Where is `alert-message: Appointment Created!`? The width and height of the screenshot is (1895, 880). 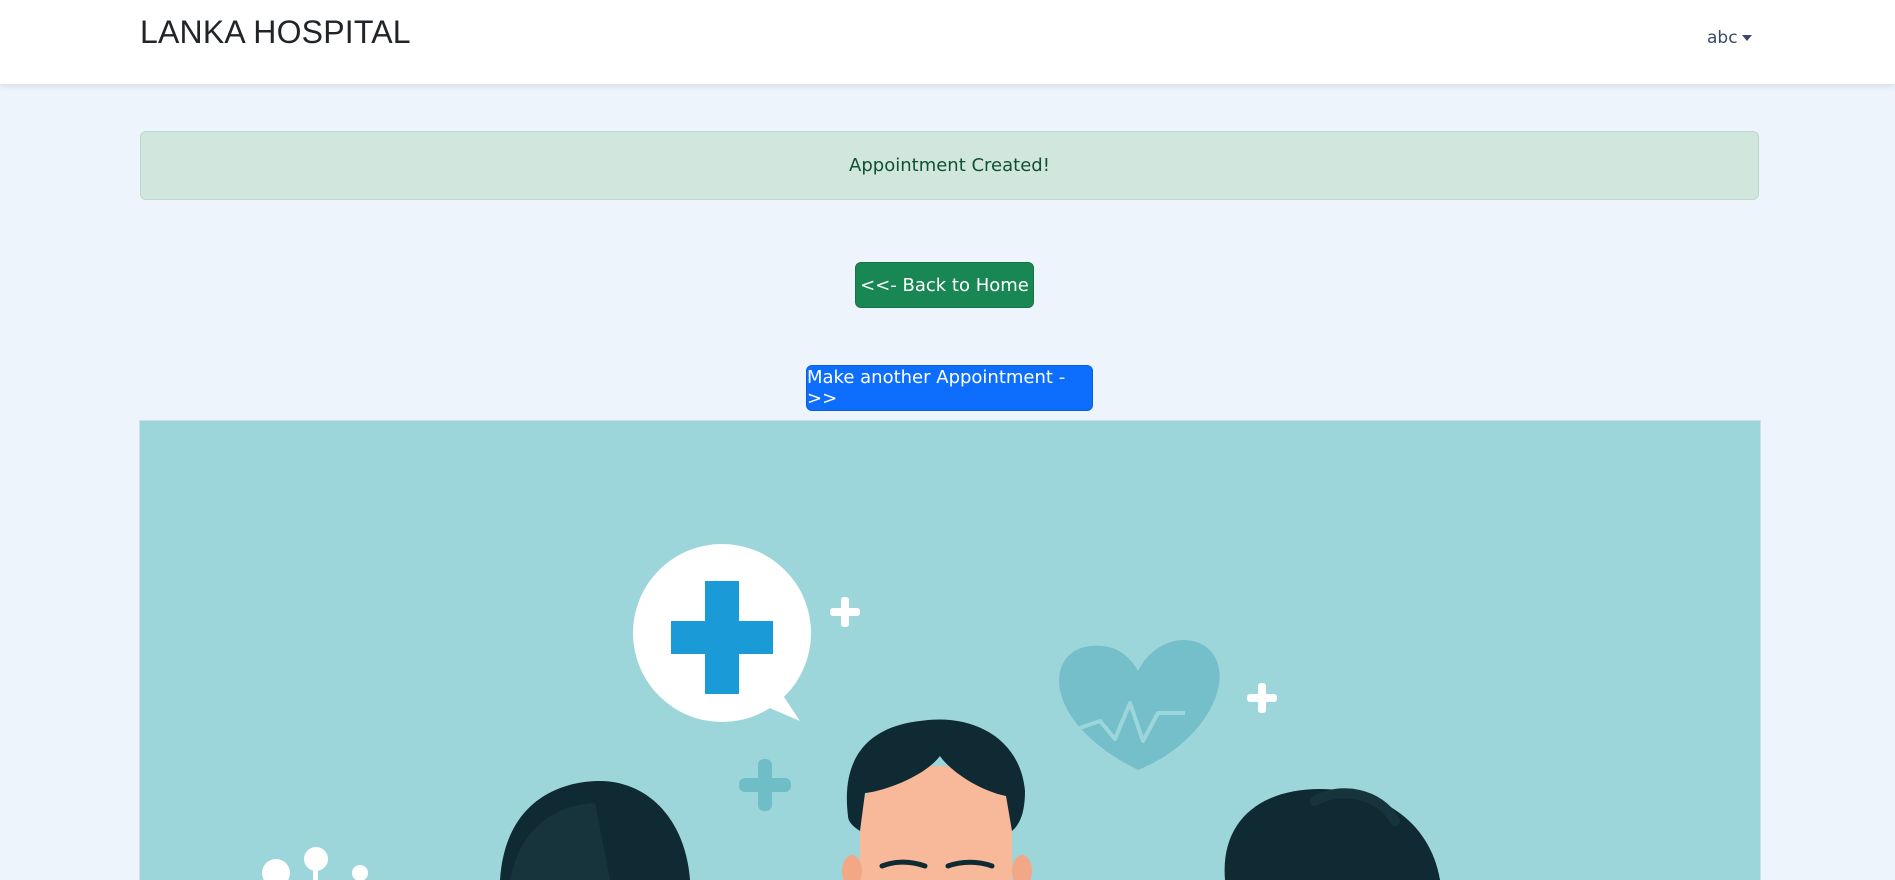 alert-message: Appointment Created! is located at coordinates (949, 165).